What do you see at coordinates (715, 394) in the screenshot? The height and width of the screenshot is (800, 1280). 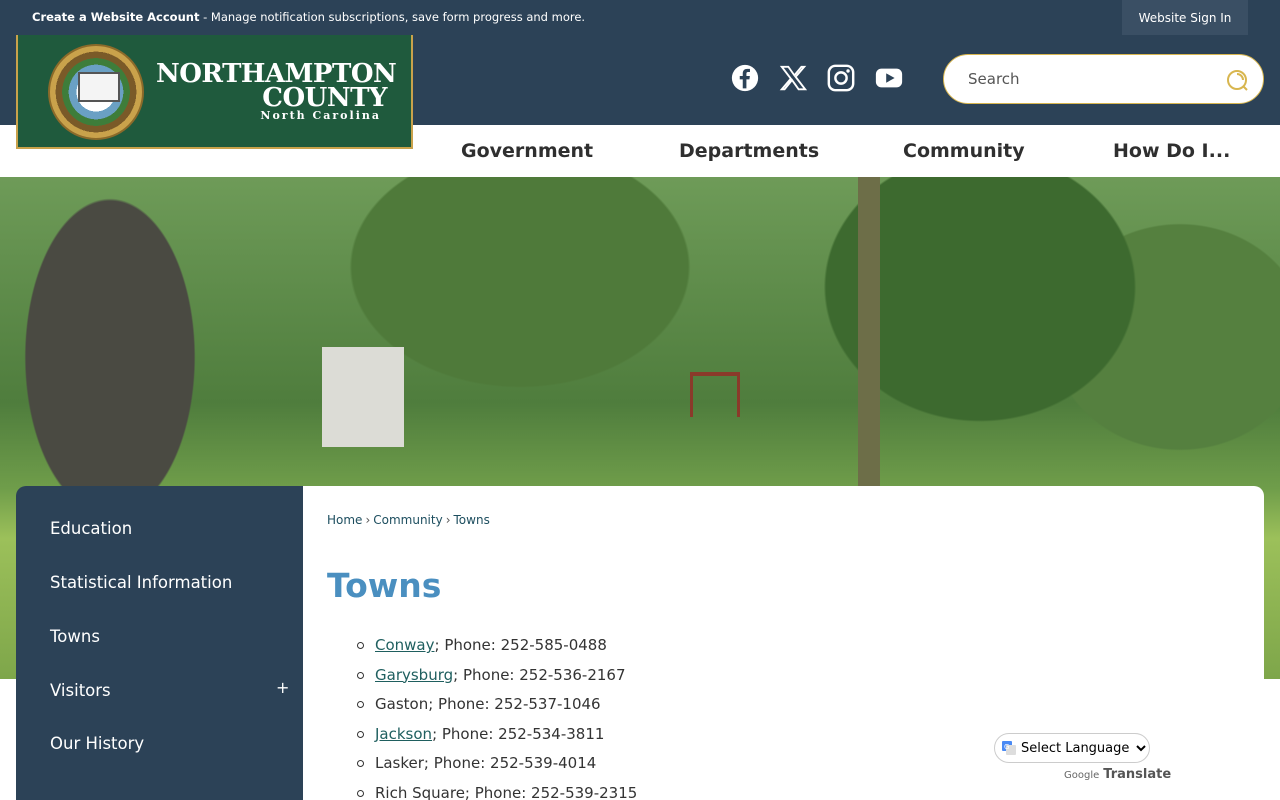 I see `hero-swing-set` at bounding box center [715, 394].